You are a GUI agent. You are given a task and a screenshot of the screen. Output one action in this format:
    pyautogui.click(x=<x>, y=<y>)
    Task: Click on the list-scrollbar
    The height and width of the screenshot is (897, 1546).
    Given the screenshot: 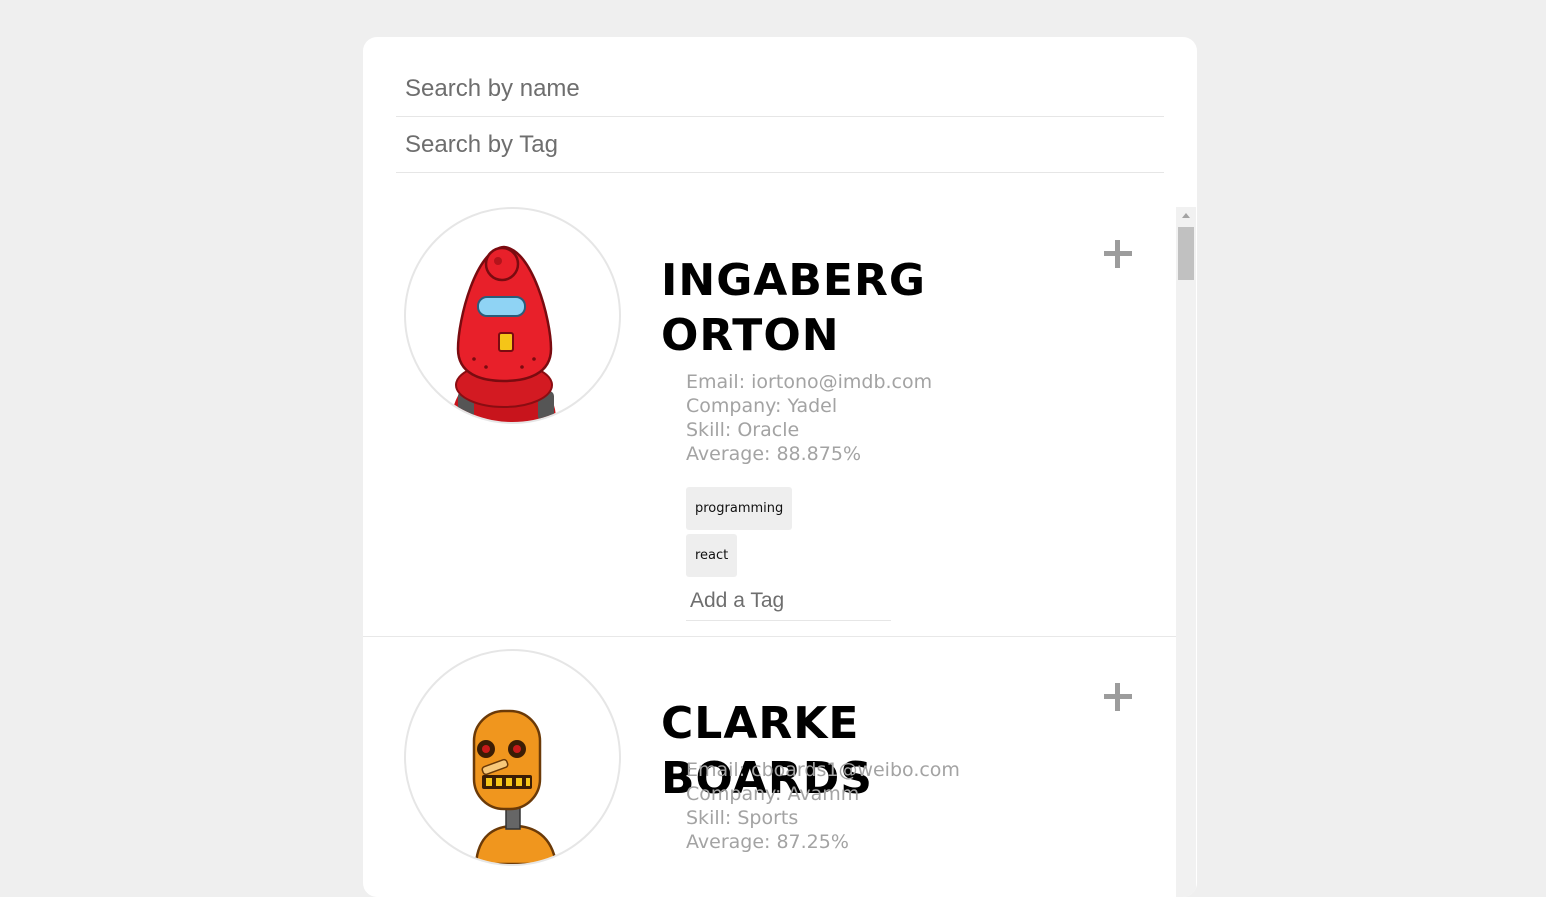 What is the action you would take?
    pyautogui.click(x=1186, y=552)
    